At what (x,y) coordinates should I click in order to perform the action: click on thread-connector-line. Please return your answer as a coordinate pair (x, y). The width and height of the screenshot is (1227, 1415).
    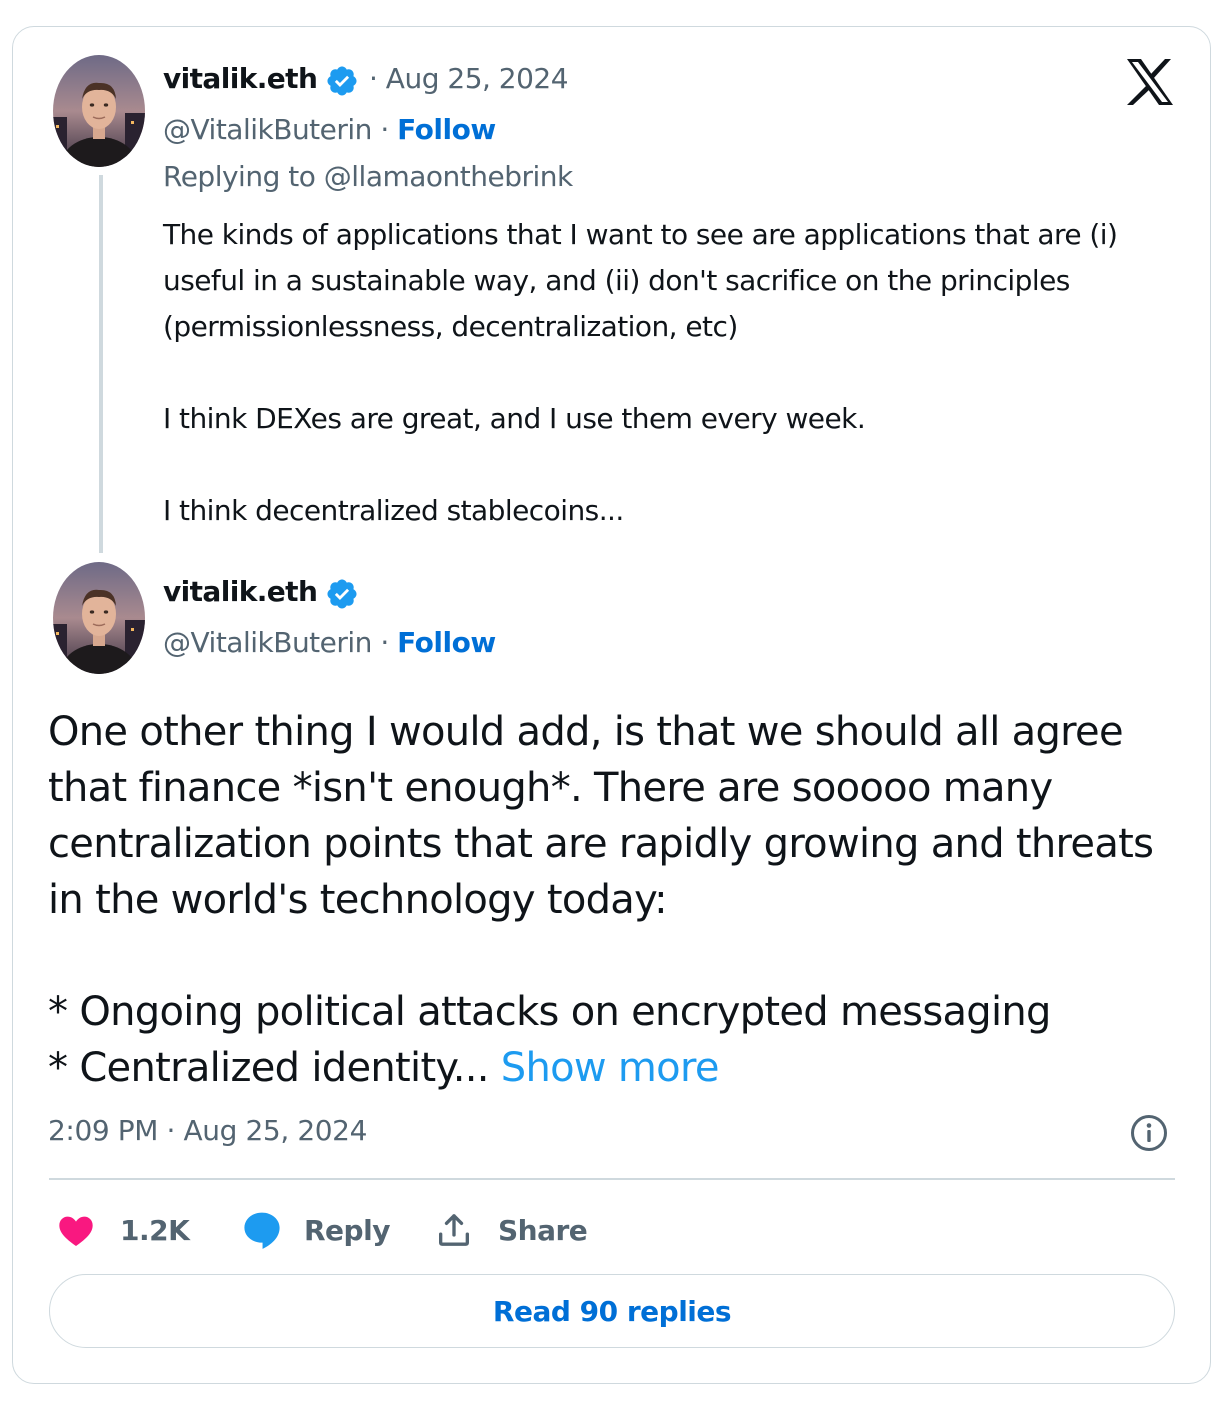
    Looking at the image, I should click on (101, 364).